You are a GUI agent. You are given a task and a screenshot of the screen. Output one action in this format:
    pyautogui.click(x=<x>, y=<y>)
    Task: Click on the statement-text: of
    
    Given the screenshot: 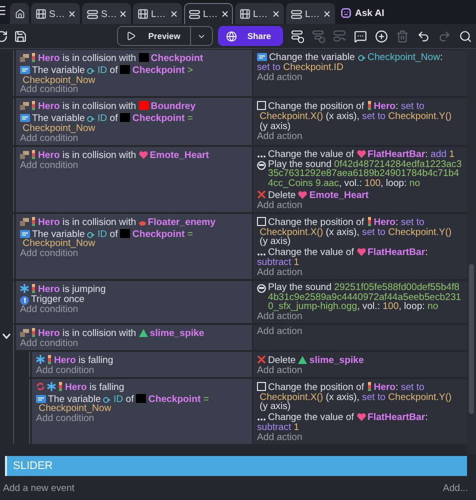 What is the action you would take?
    pyautogui.click(x=129, y=399)
    